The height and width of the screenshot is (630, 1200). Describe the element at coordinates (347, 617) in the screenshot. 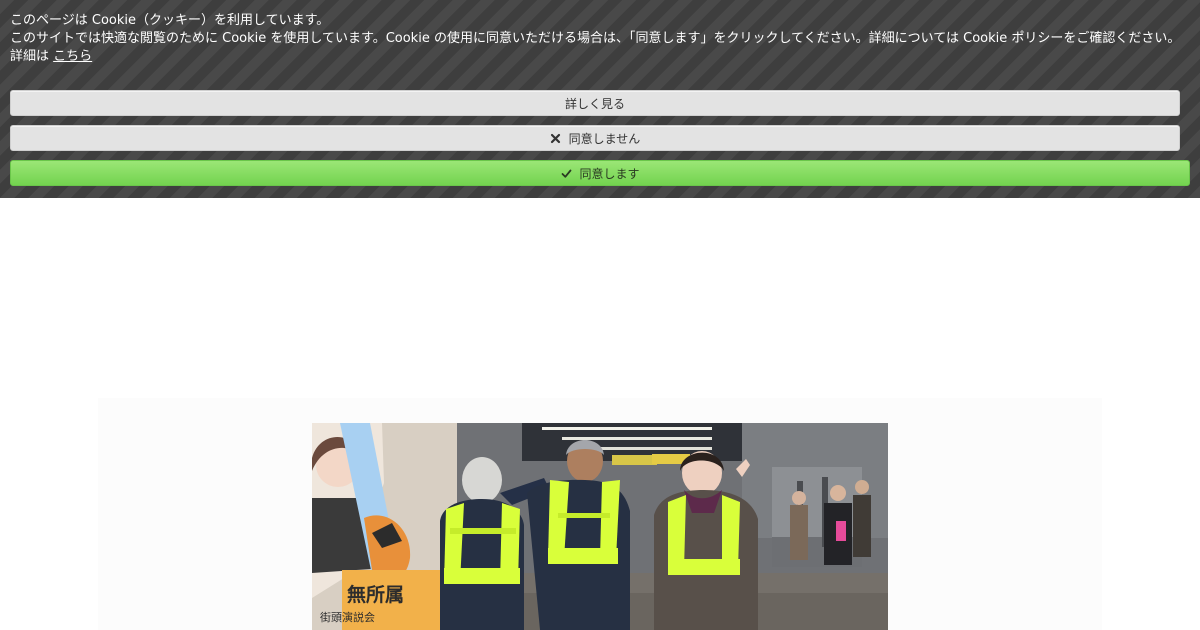

I see `poster-text-sub: 街頭演説会` at that location.